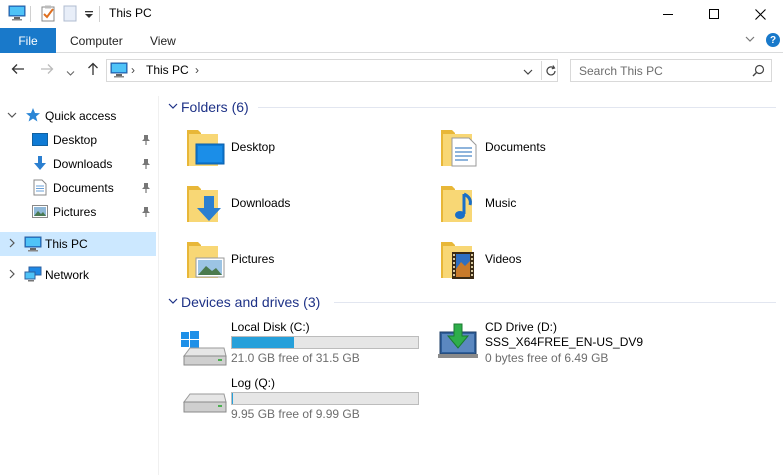 This screenshot has width=783, height=475. I want to click on nav-this-pc: This PC, so click(78, 244).